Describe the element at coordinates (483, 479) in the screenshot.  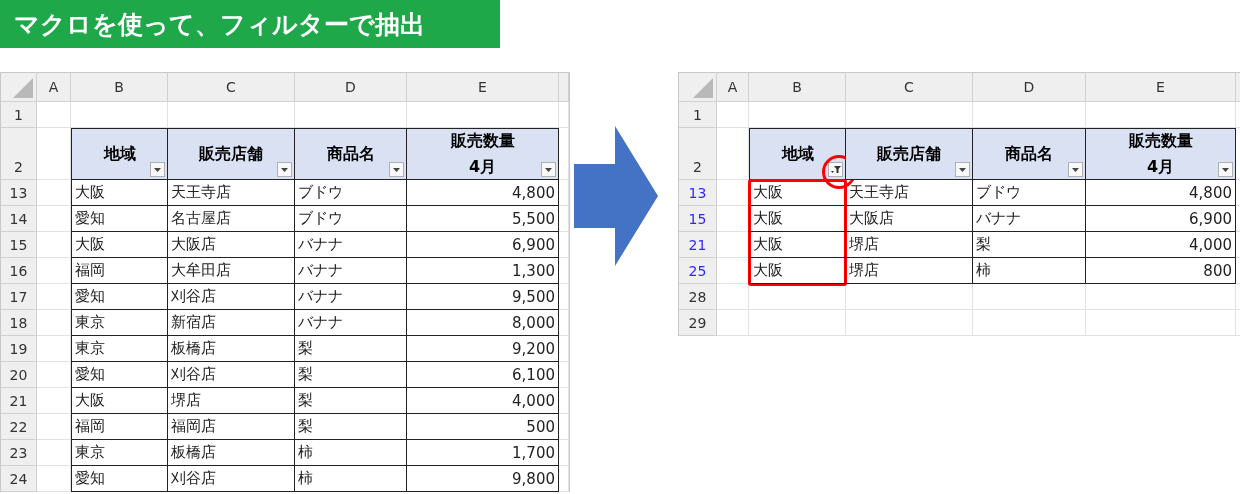
I see `table-cell: 9,800` at that location.